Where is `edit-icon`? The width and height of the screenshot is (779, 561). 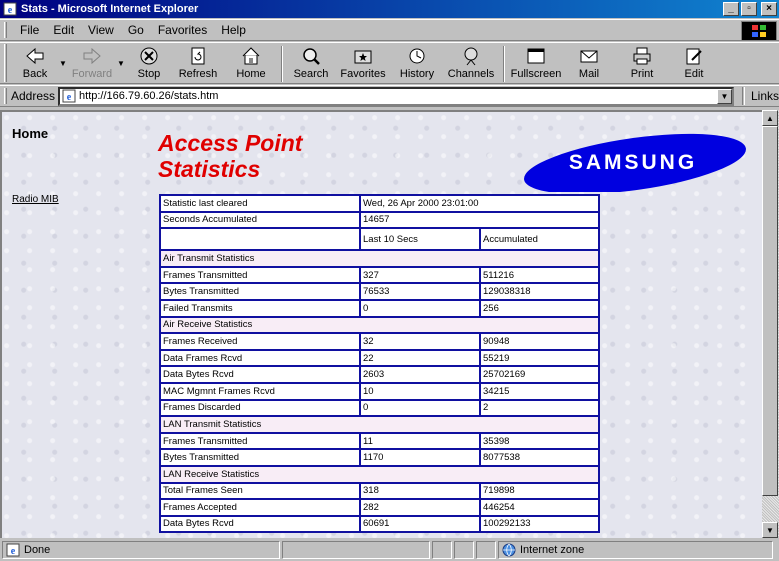
edit-icon is located at coordinates (694, 56).